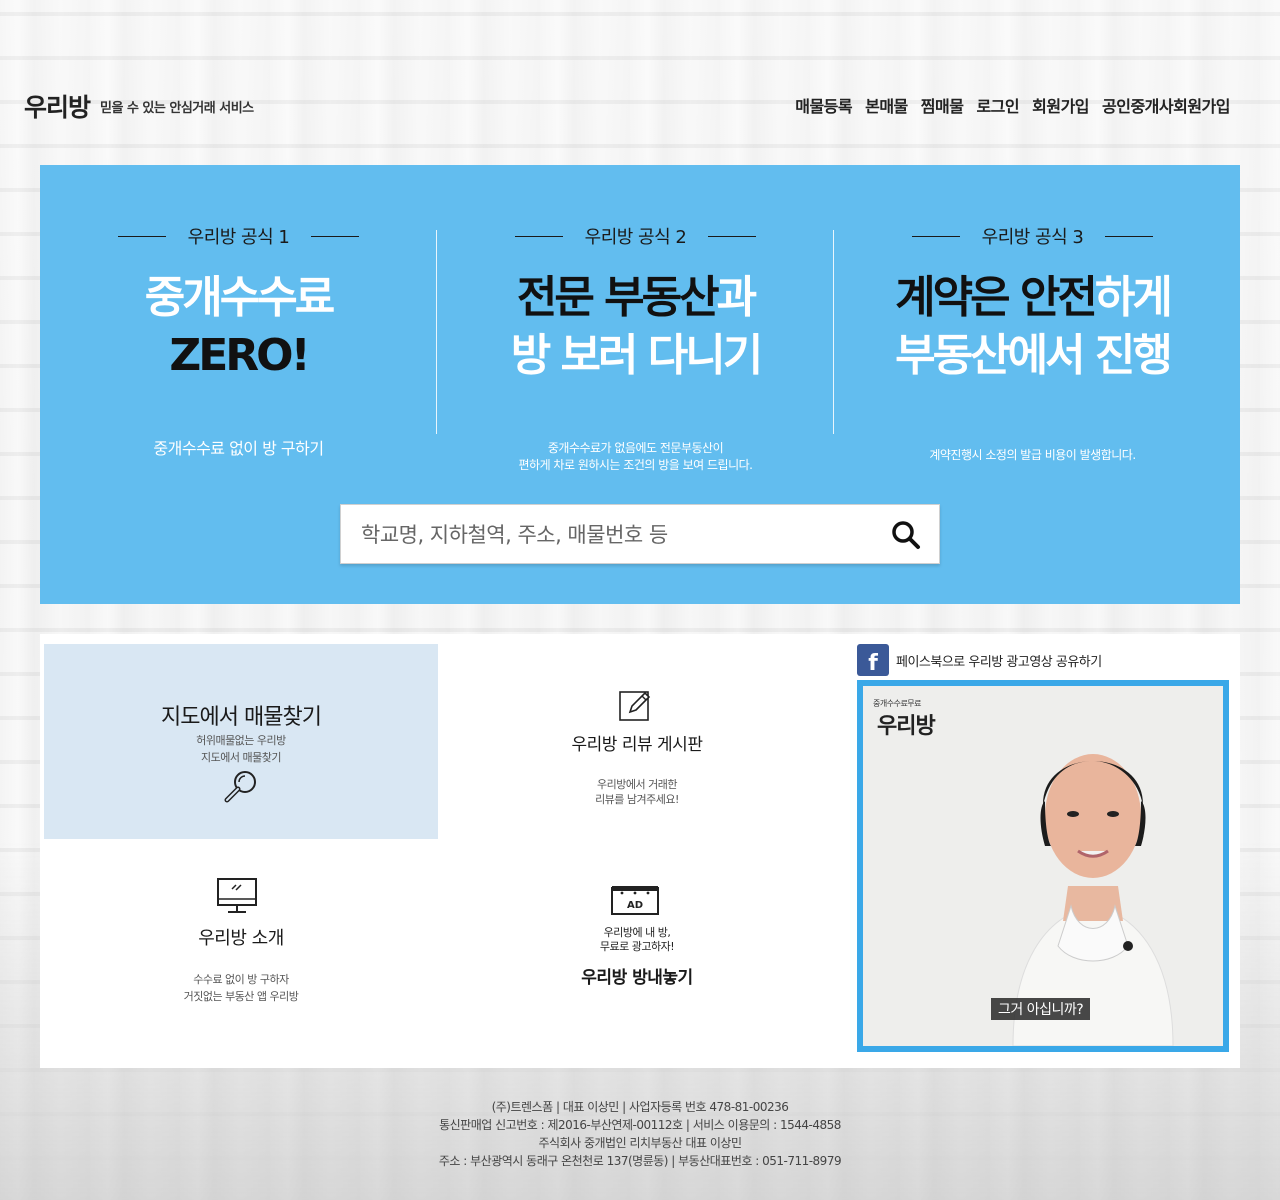 This screenshot has height=1200, width=1280. I want to click on tile-about: 우리방 소개 수수료 없이 방 구하자 거짓없는 부동산 앱 우리방, so click(241, 954).